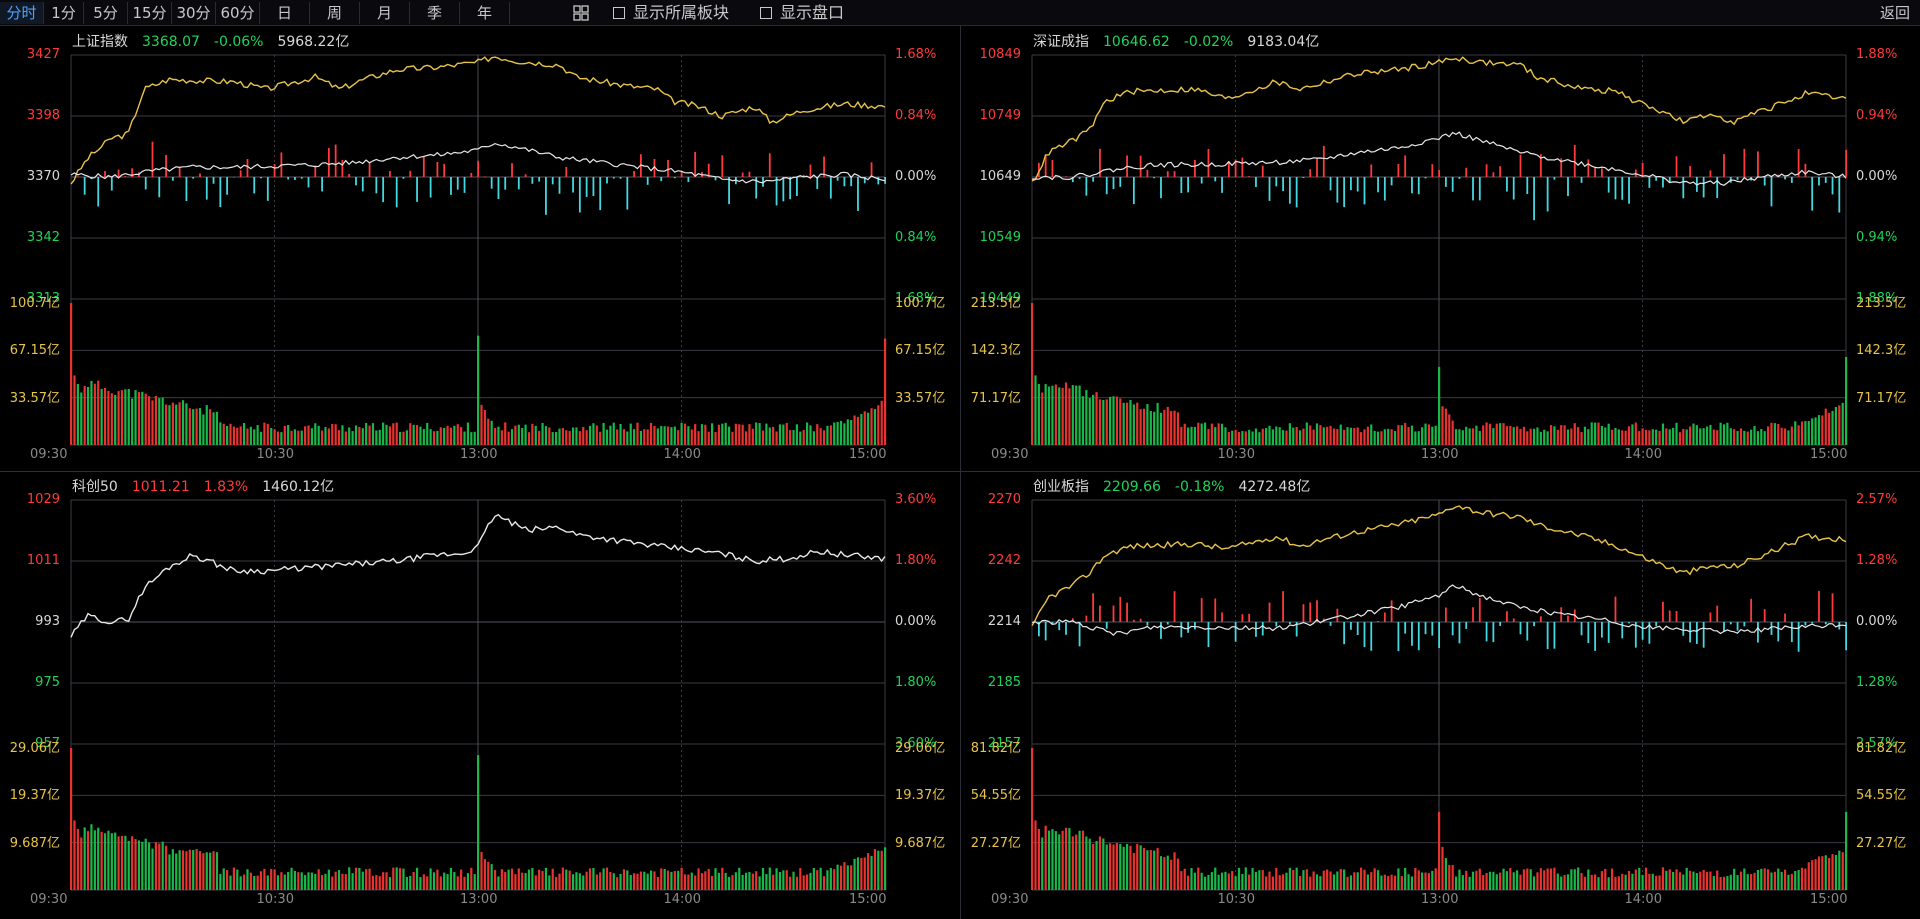 The width and height of the screenshot is (1920, 919). Describe the element at coordinates (34, 303) in the screenshot. I see `volume-tick-label: 100.7亿` at that location.